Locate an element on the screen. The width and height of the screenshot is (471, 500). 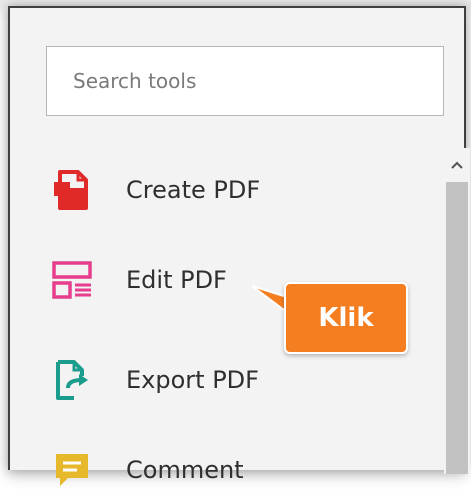
tool-label: Export PDF is located at coordinates (192, 380).